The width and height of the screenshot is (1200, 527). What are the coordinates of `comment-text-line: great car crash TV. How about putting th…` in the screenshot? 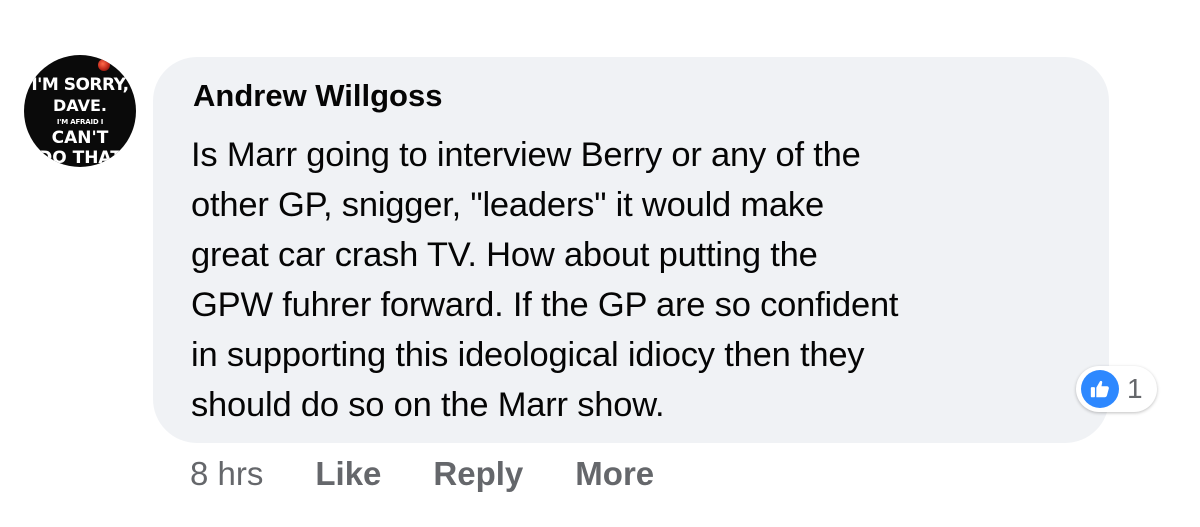 It's located at (504, 255).